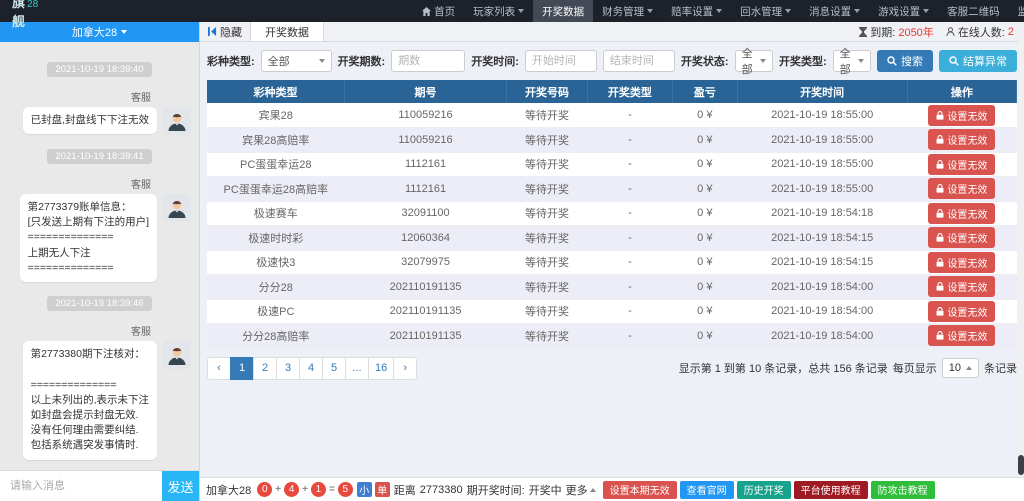  Describe the element at coordinates (345, 489) in the screenshot. I see `draw-sum-ball: 5` at that location.